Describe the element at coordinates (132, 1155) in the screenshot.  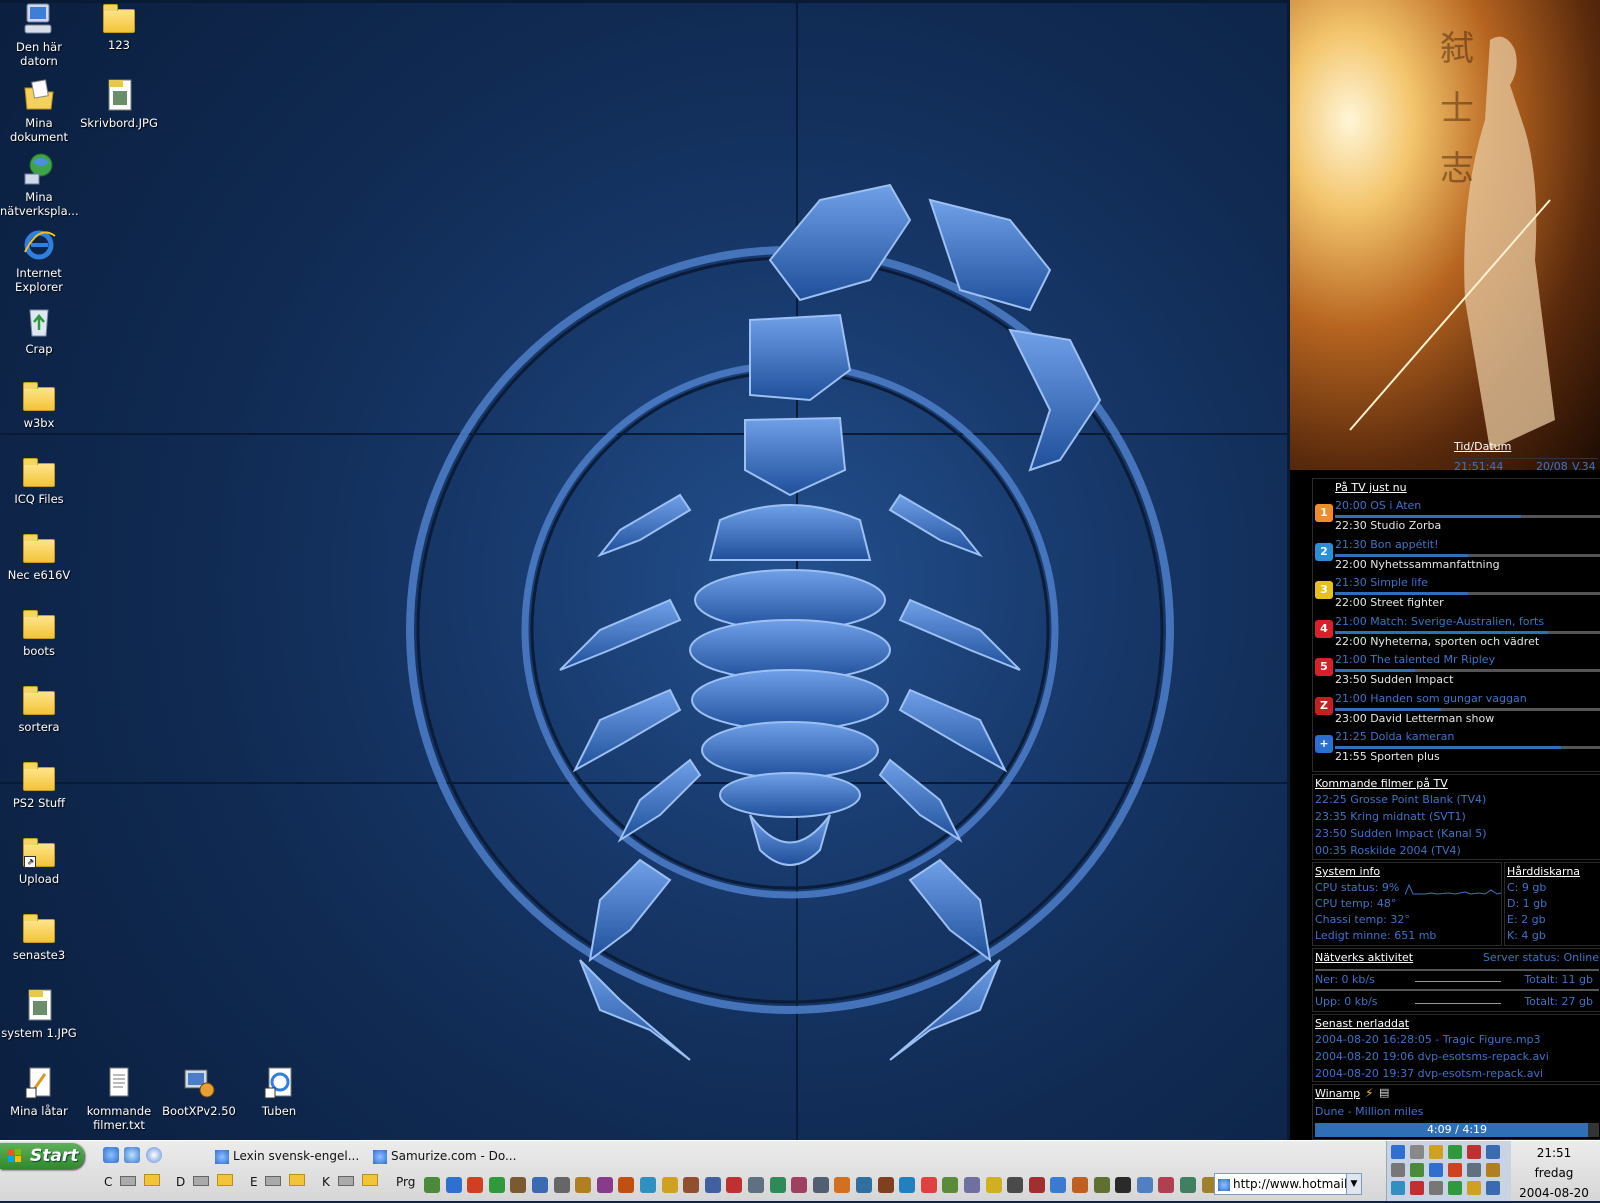
I see `outlook-quicklaunch-icon` at that location.